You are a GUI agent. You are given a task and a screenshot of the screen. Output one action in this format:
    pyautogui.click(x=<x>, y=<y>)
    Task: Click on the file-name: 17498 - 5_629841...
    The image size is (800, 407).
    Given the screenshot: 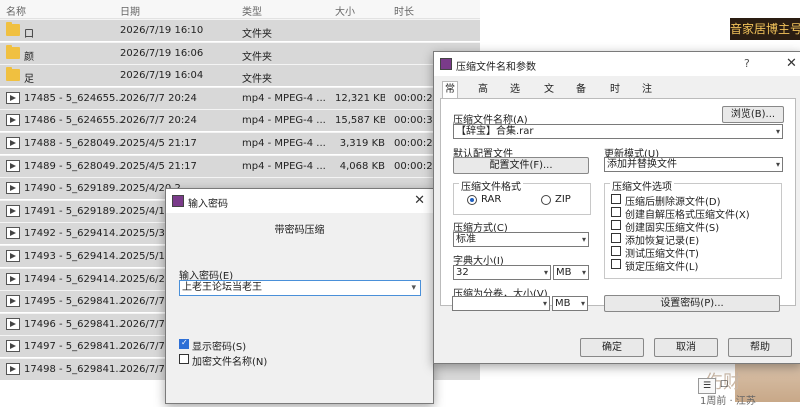 What is the action you would take?
    pyautogui.click(x=74, y=369)
    